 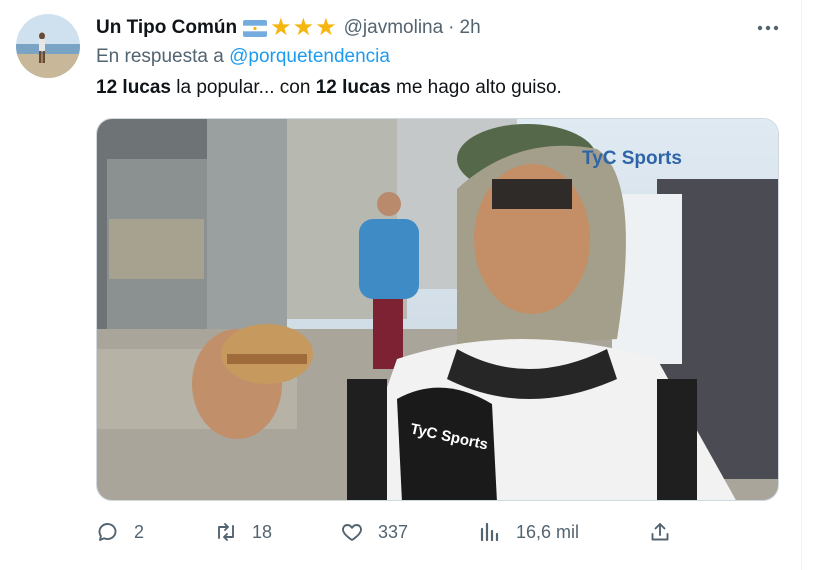 What do you see at coordinates (489, 532) in the screenshot?
I see `views-icon` at bounding box center [489, 532].